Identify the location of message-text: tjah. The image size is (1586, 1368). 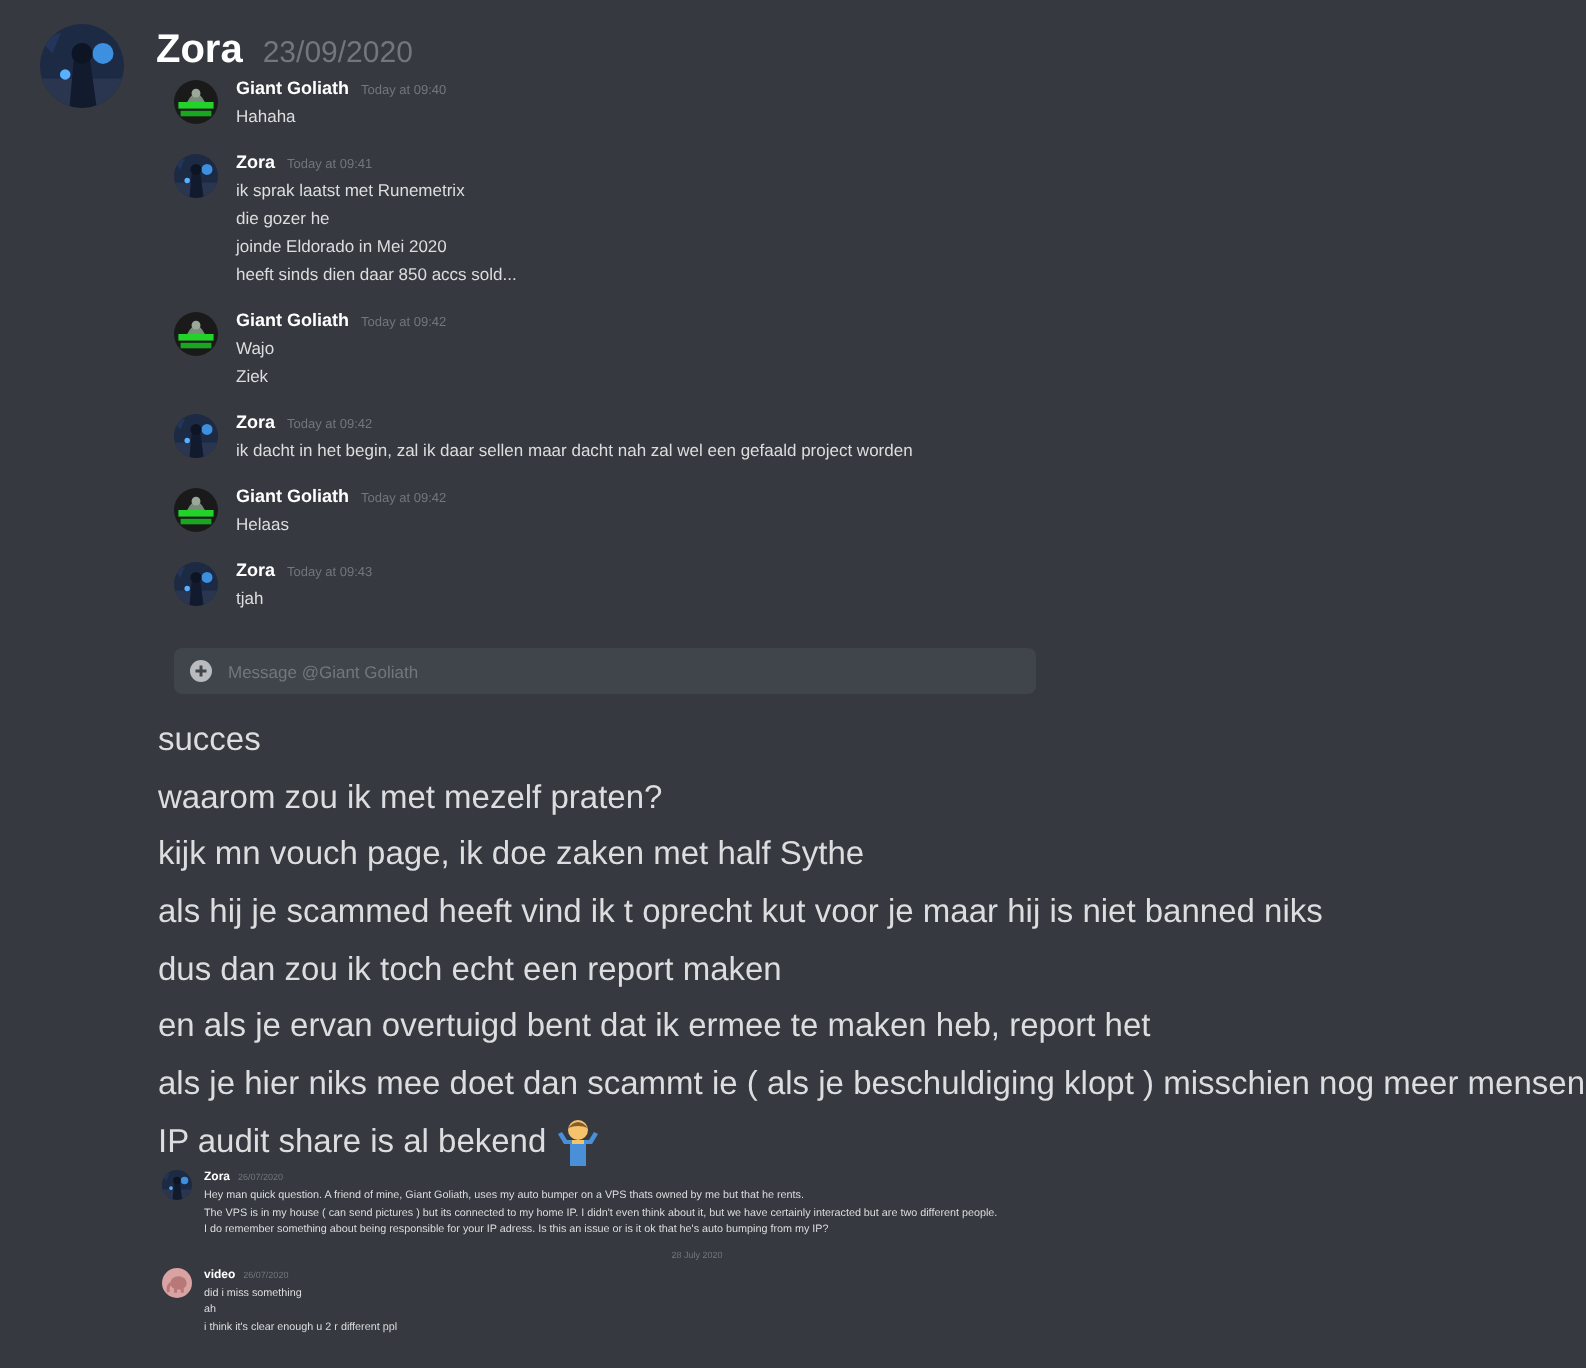
(251, 599).